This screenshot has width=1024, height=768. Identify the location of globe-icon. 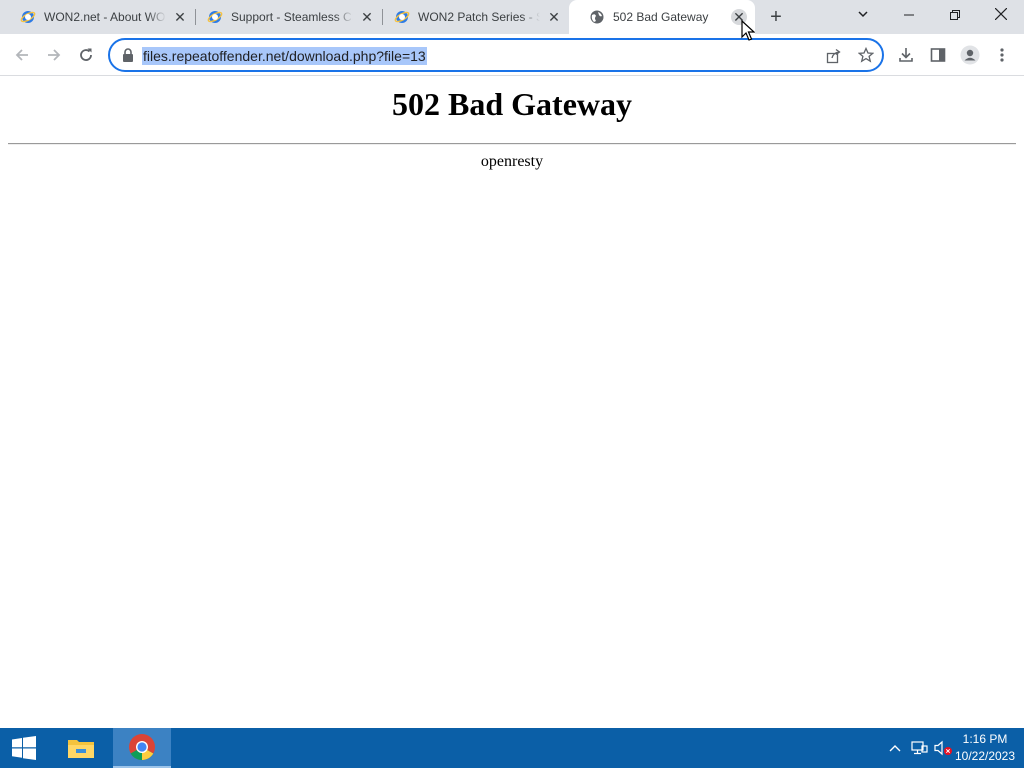
(597, 17).